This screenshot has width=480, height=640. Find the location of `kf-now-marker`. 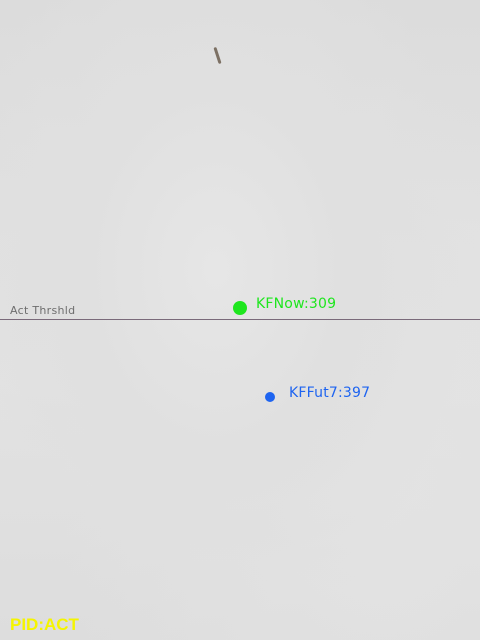

kf-now-marker is located at coordinates (240, 308).